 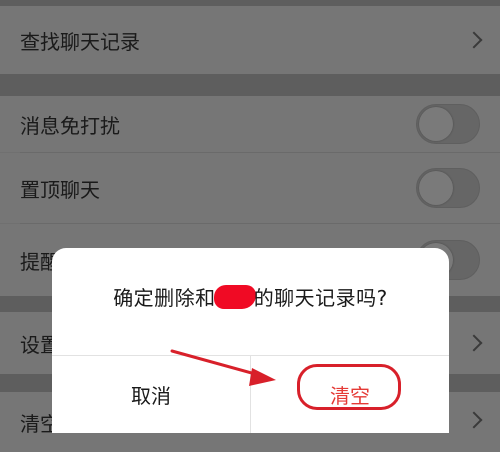 I want to click on mute-notifications-toggle, so click(x=448, y=124).